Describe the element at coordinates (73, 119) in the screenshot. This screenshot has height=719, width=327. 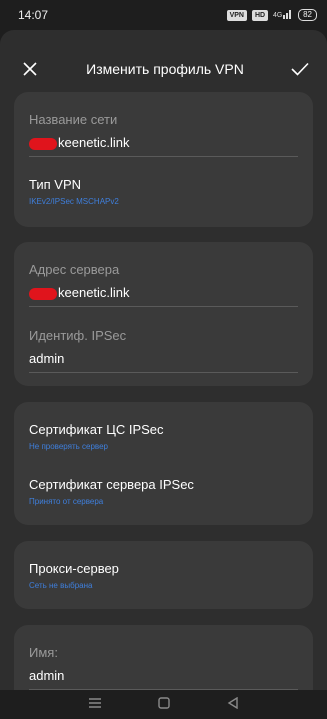
I see `network-name-label: Название сети` at that location.